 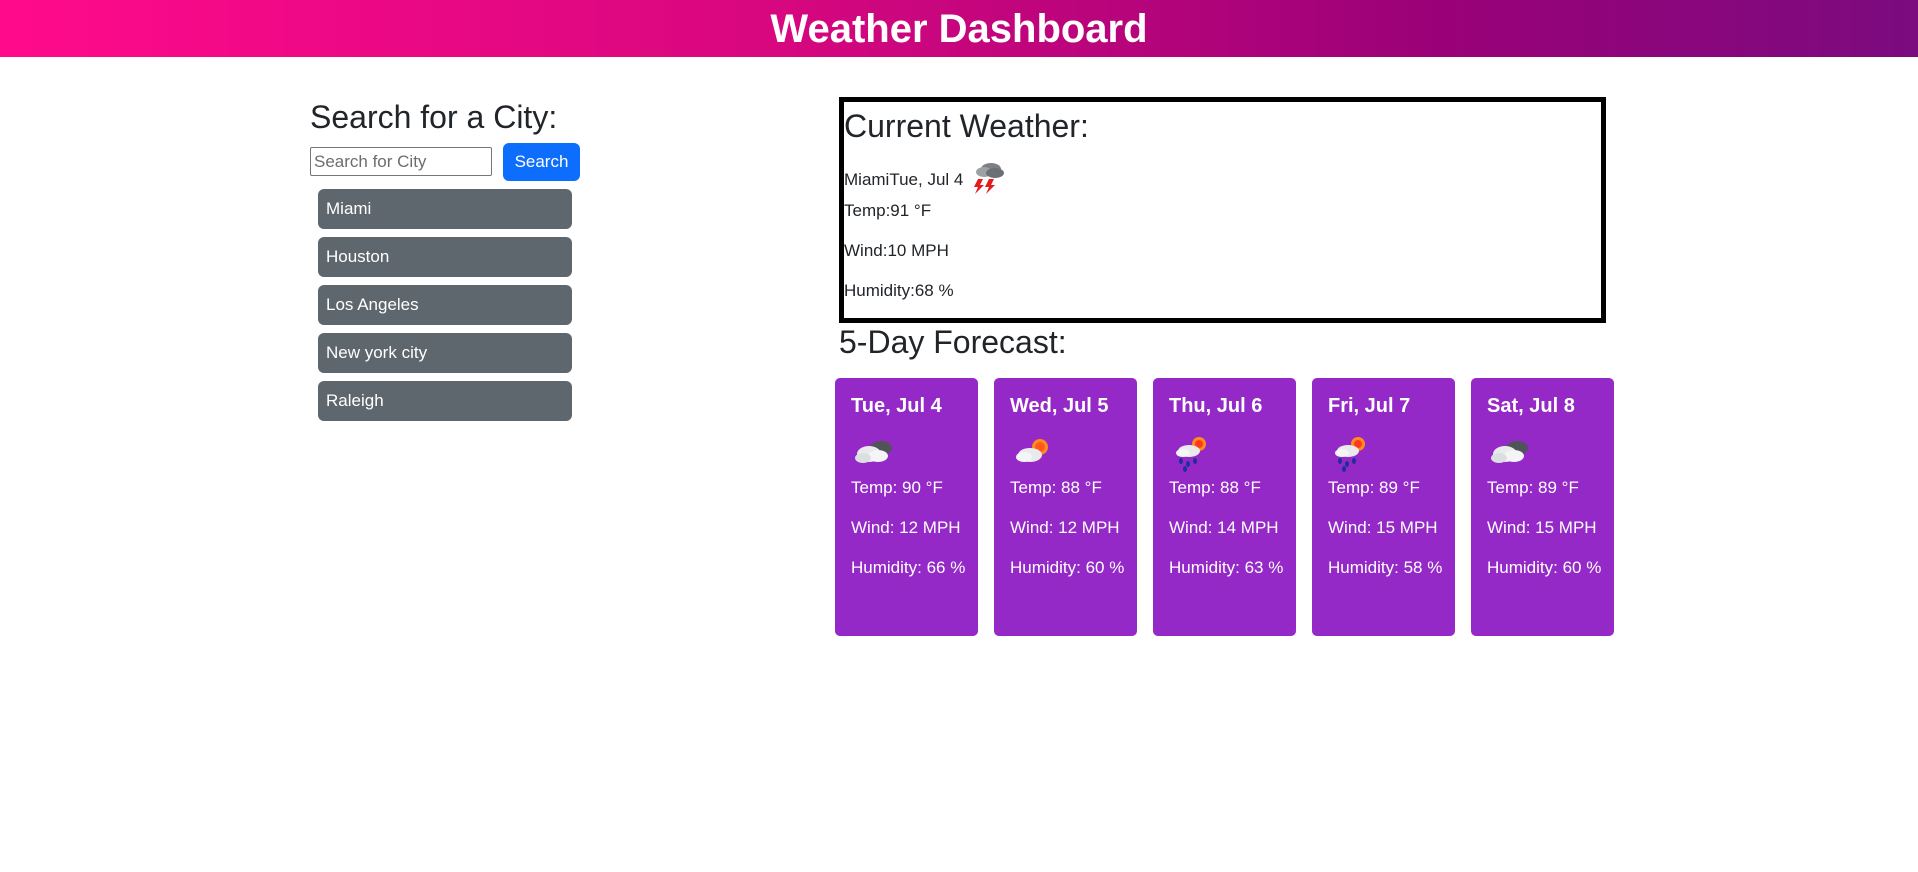 What do you see at coordinates (445, 209) in the screenshot?
I see `history-button-miami: Miami` at bounding box center [445, 209].